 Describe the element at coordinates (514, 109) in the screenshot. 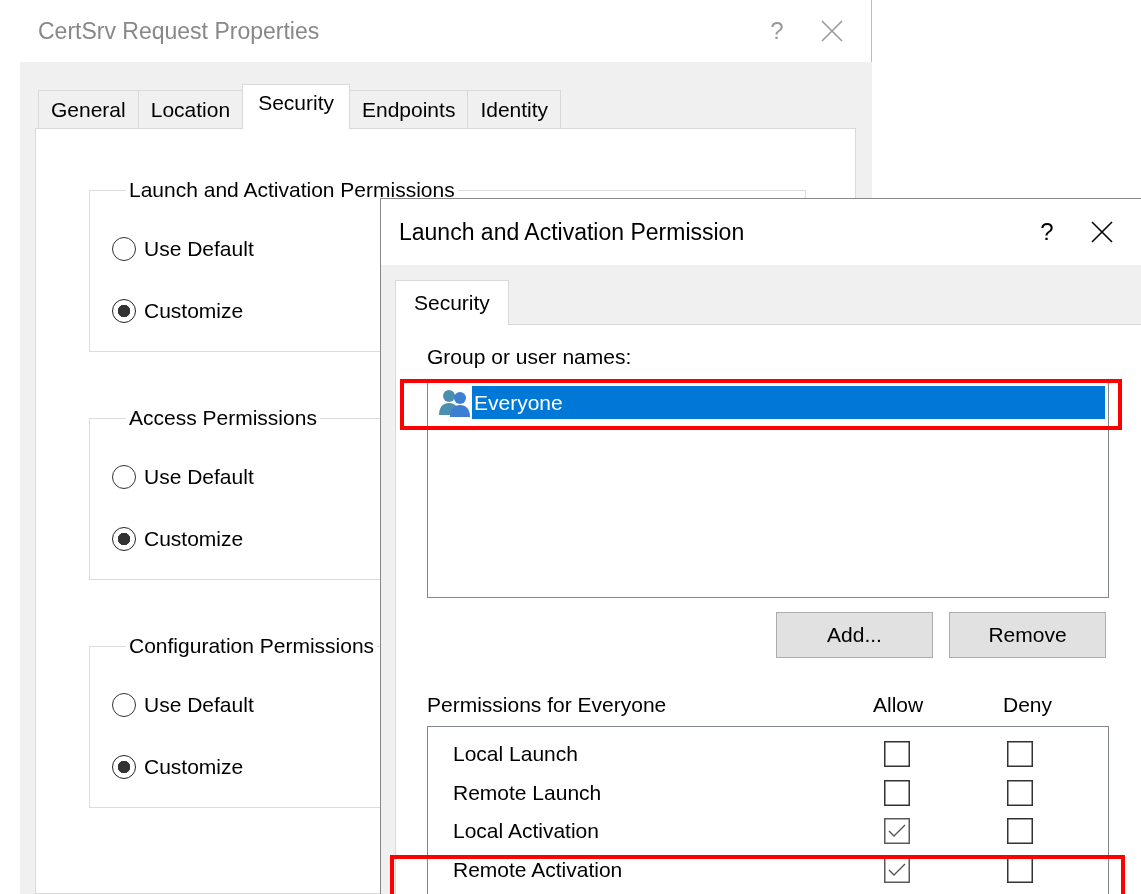

I see `tab: Identity` at that location.